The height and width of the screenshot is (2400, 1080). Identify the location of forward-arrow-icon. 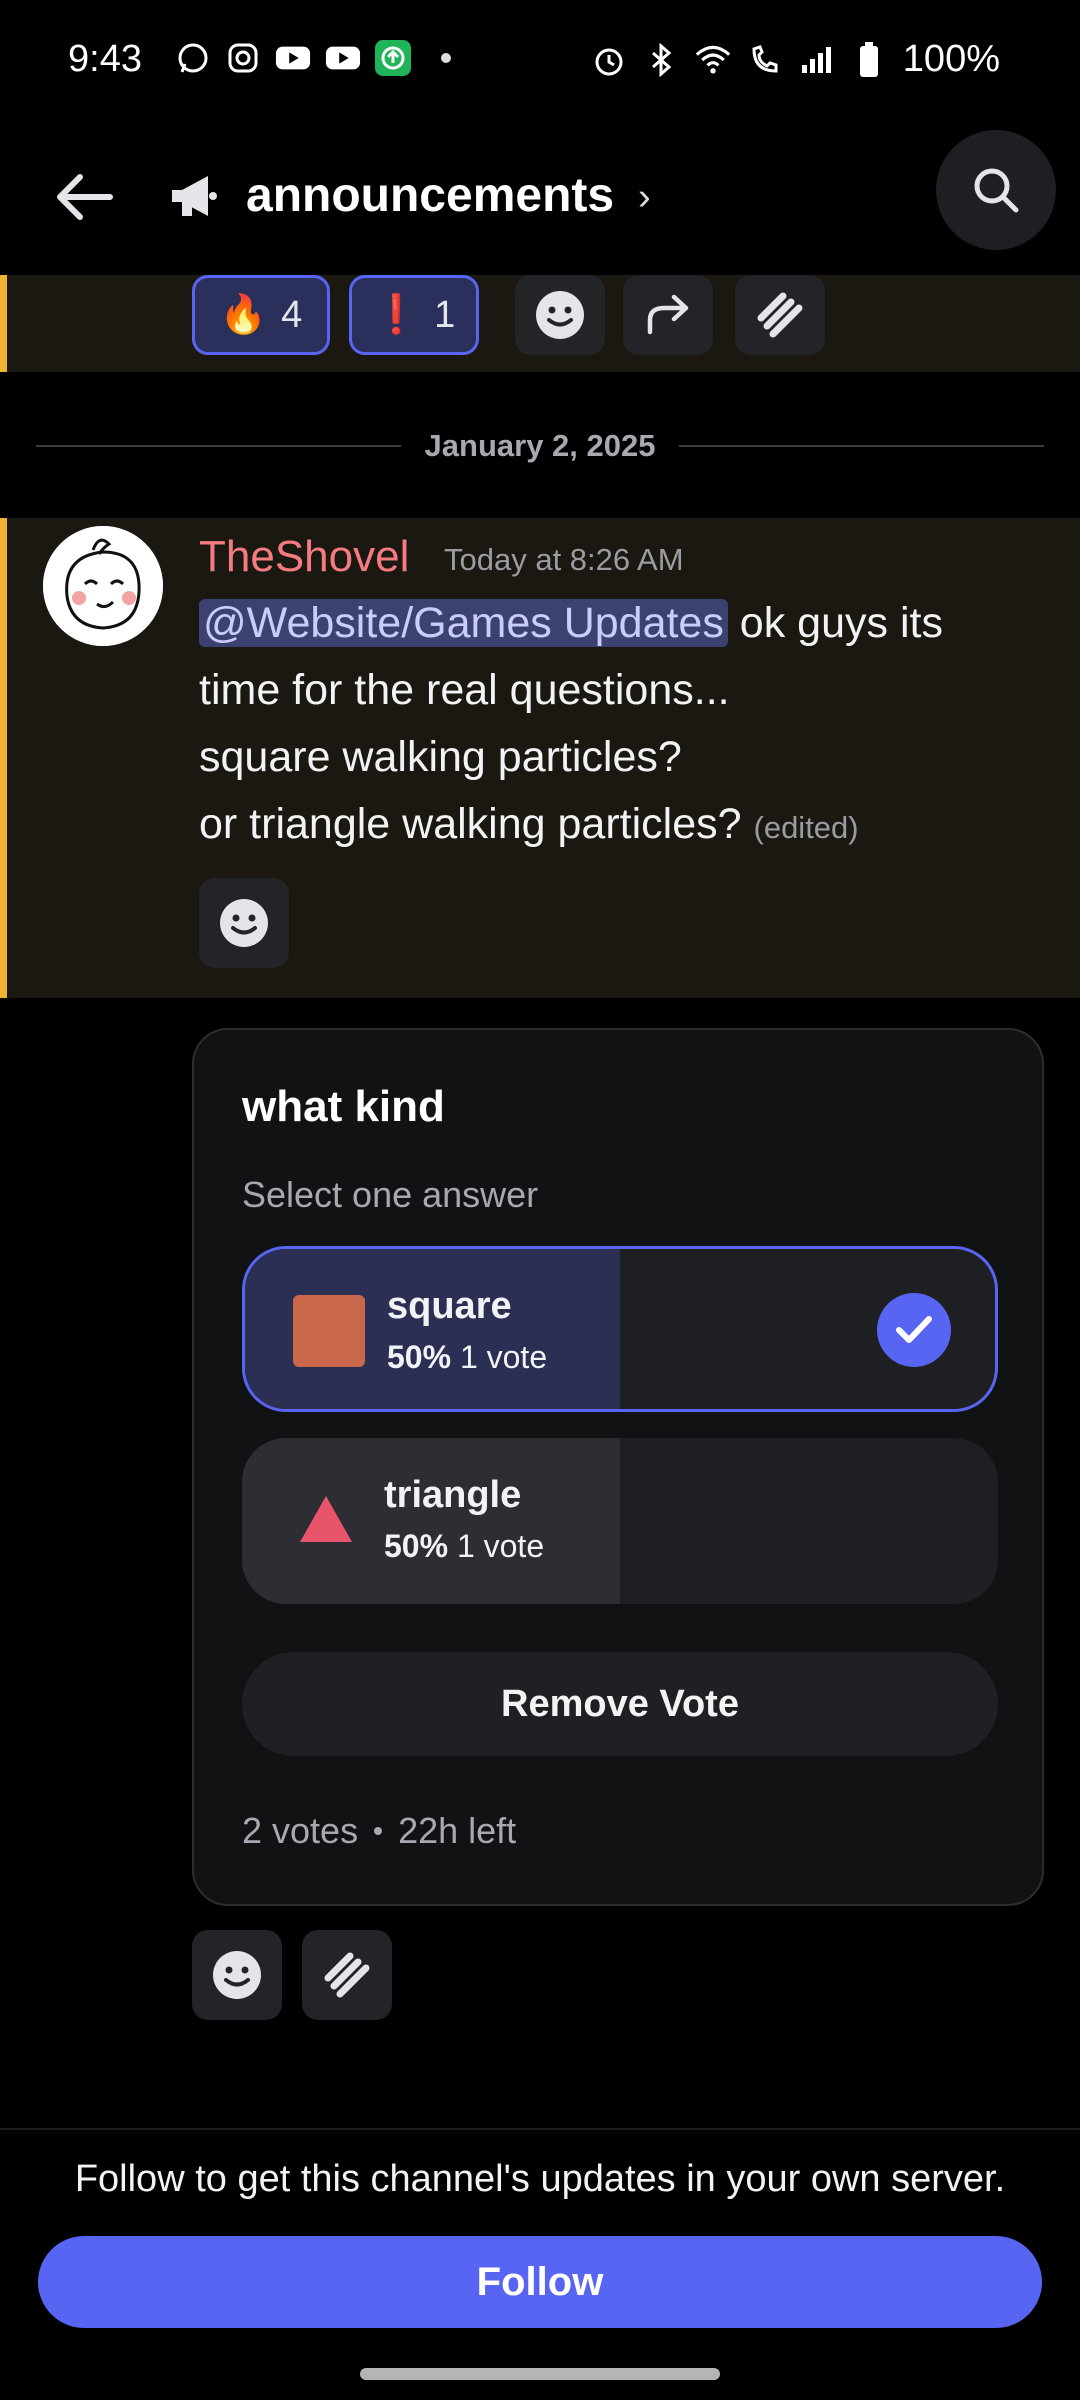
(668, 314).